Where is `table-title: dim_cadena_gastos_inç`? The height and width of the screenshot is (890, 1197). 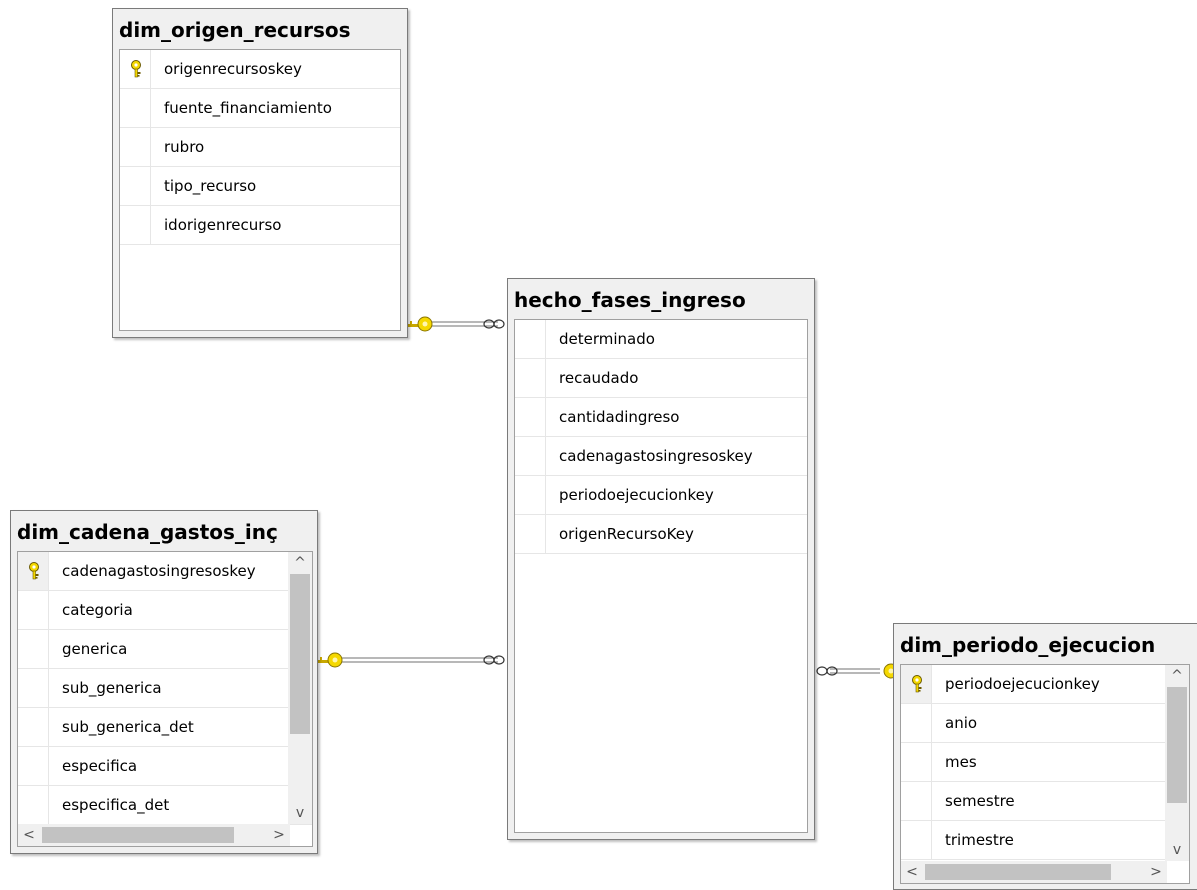 table-title: dim_cadena_gastos_inç is located at coordinates (147, 532).